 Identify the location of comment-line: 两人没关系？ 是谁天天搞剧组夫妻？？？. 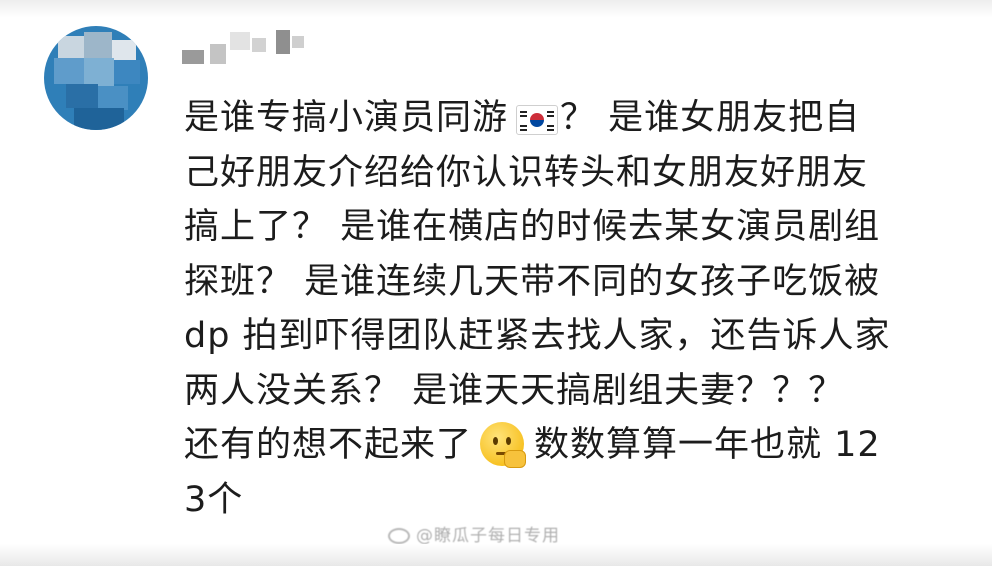
(514, 390).